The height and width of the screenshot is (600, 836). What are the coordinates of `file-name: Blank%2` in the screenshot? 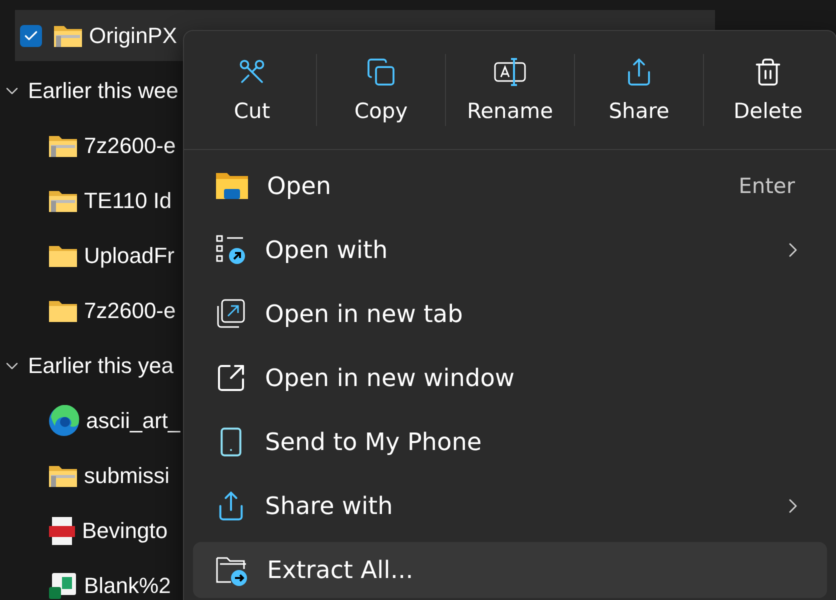 It's located at (127, 585).